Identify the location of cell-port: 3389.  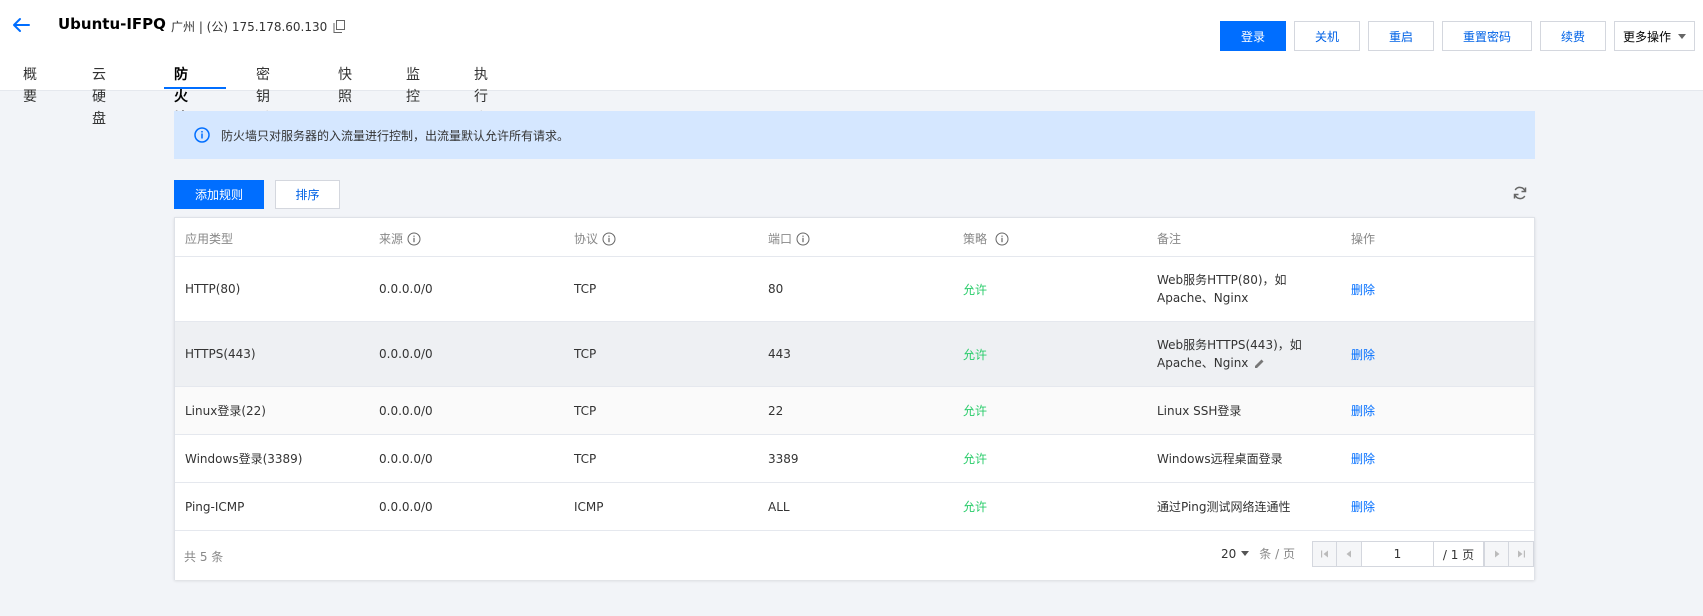
(783, 458).